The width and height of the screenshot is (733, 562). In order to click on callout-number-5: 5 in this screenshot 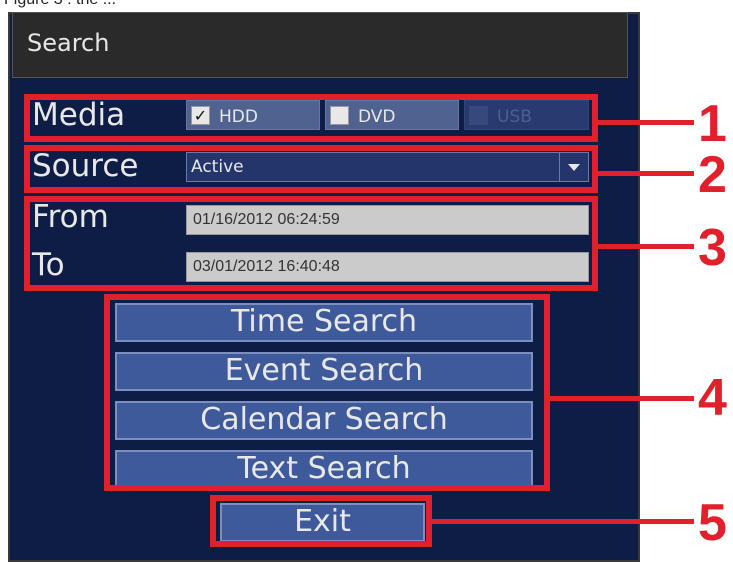, I will do `click(712, 523)`.